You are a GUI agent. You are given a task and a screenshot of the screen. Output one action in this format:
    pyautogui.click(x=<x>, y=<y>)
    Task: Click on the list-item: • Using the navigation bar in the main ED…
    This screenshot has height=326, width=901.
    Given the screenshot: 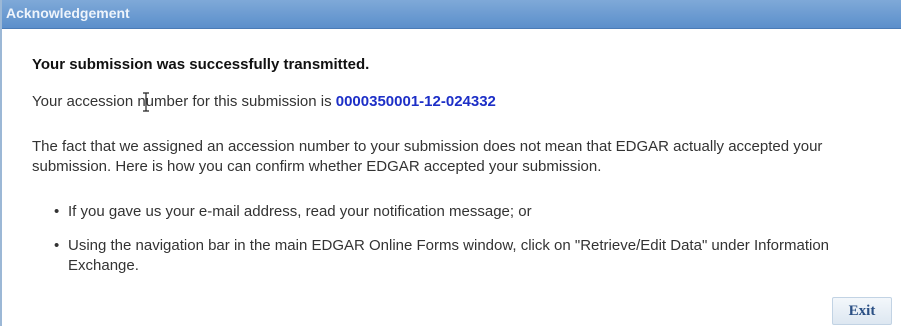 What is the action you would take?
    pyautogui.click(x=469, y=256)
    